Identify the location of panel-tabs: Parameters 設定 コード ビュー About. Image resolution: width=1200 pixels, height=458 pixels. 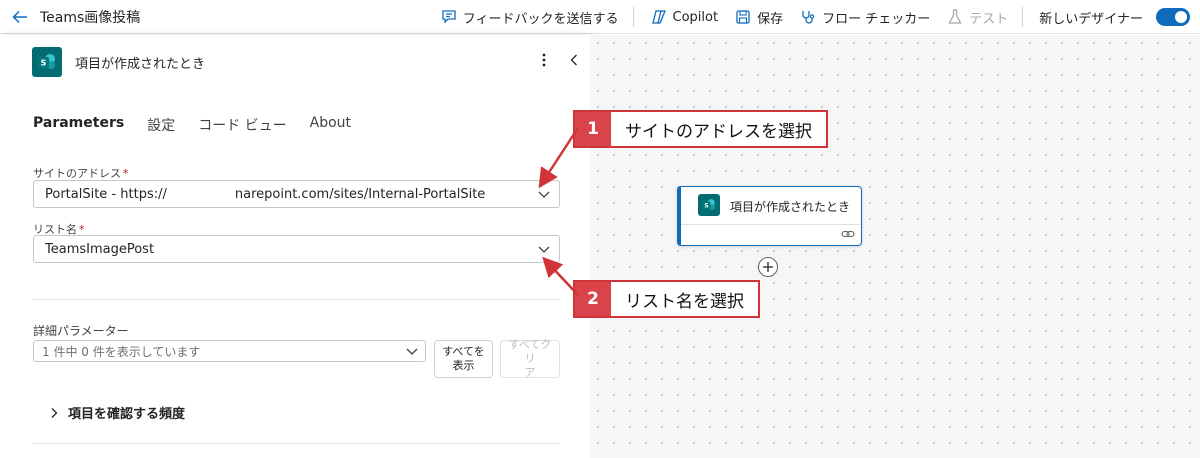
(203, 128).